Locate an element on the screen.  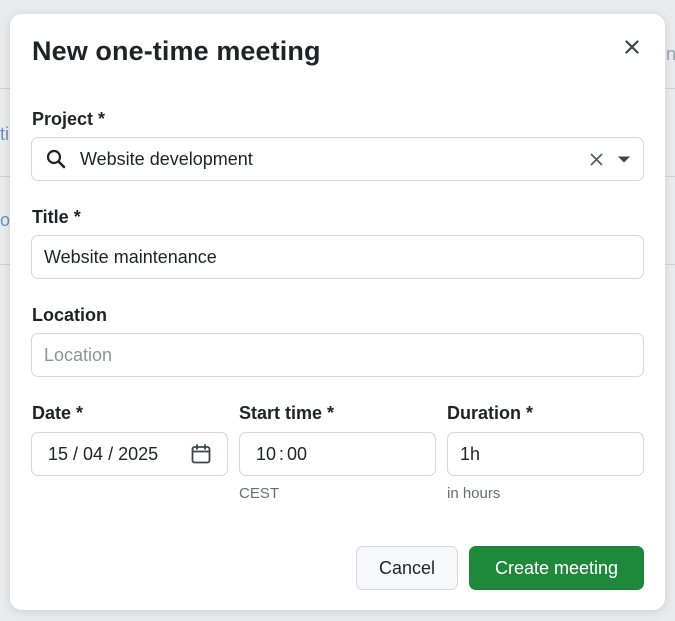
start-time-label: Start time * is located at coordinates (286, 413).